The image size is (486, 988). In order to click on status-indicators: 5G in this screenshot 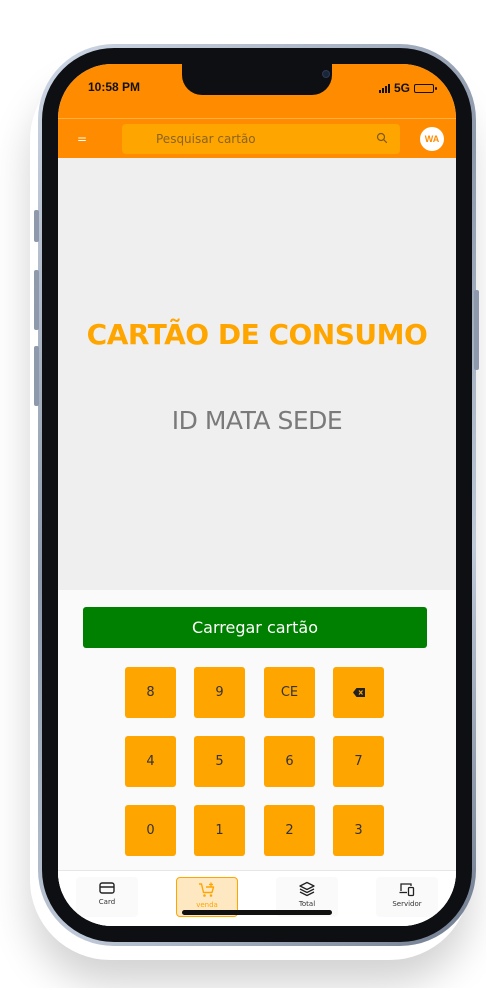, I will do `click(407, 88)`.